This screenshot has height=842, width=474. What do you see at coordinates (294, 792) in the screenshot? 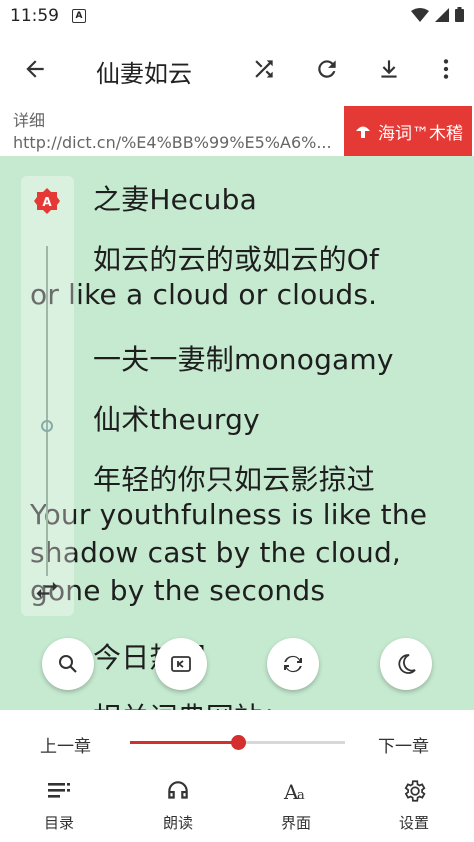
I see `font-style-icon: Aa` at bounding box center [294, 792].